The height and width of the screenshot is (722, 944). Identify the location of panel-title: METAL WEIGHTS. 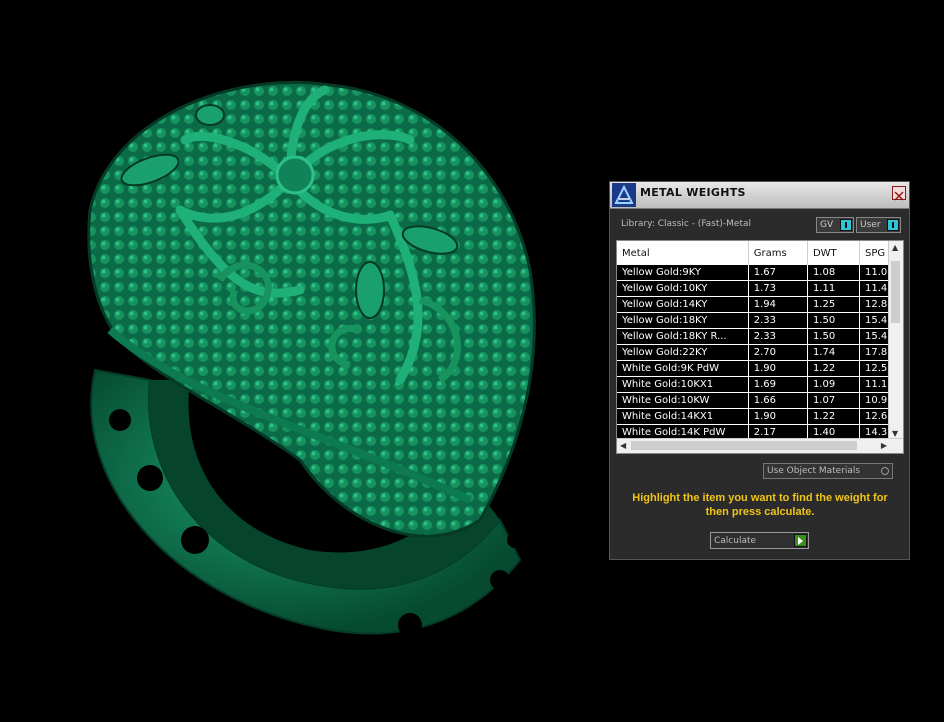
(693, 192).